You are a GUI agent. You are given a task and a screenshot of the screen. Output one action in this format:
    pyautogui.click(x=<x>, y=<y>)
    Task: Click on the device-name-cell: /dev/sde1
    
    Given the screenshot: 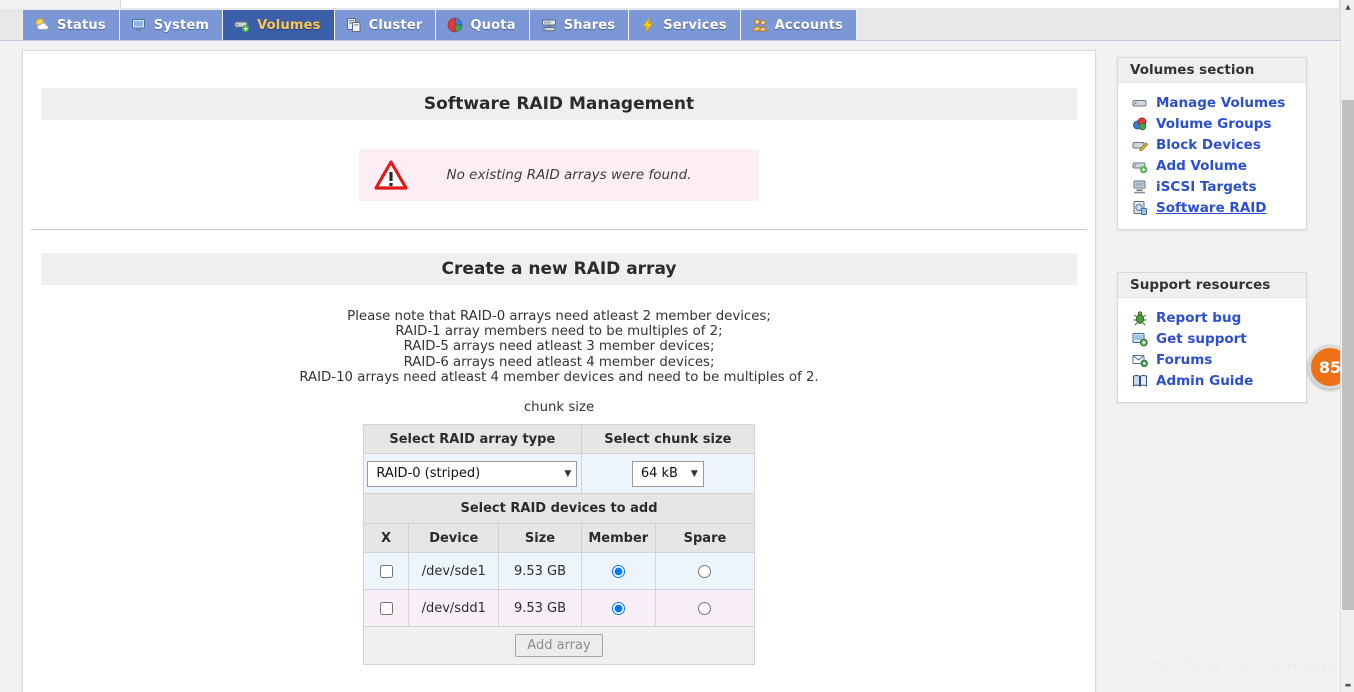 What is the action you would take?
    pyautogui.click(x=454, y=571)
    